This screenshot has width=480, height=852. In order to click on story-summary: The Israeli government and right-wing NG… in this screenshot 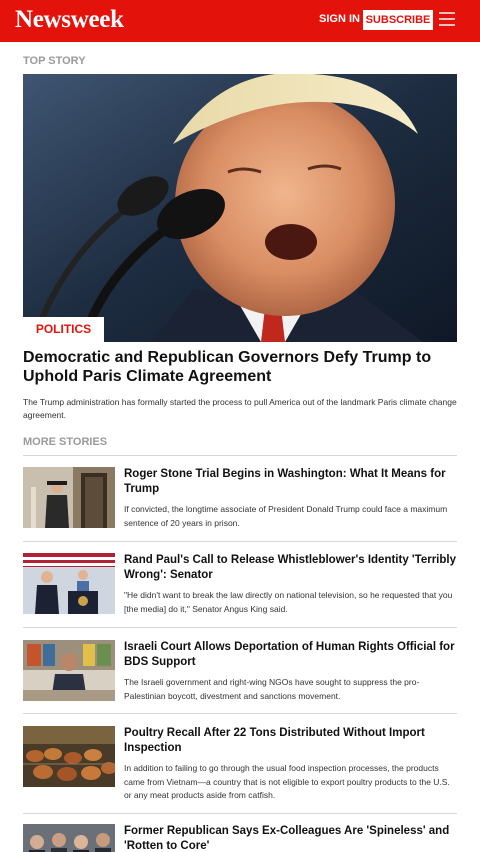, I will do `click(272, 689)`.